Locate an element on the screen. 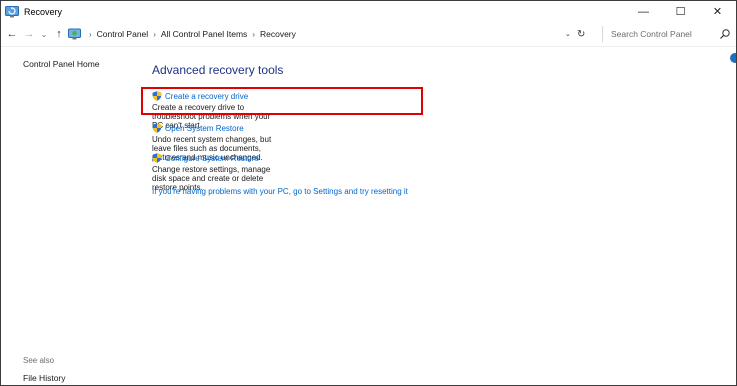 Image resolution: width=737 pixels, height=386 pixels. configure-system-restore-label: Configure System Restore is located at coordinates (212, 158).